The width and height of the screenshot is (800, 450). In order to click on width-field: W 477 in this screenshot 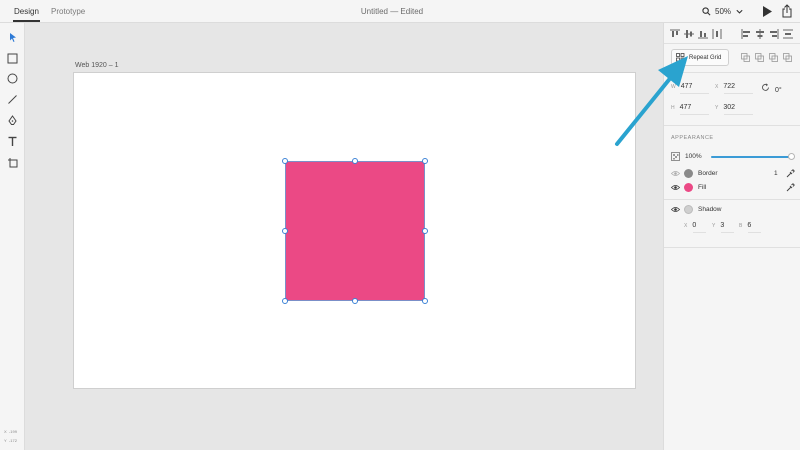, I will do `click(690, 88)`.